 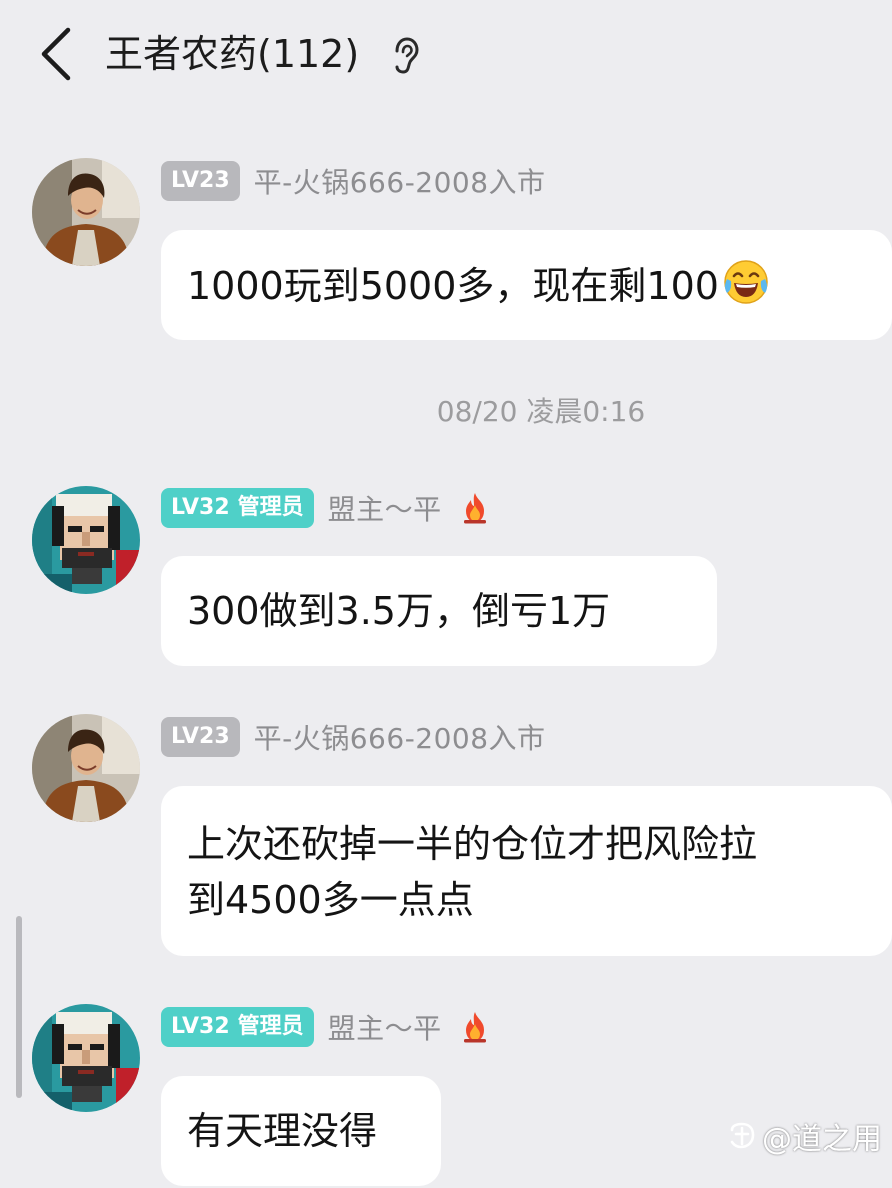 I want to click on message-text: 有天理没得, so click(x=282, y=1131).